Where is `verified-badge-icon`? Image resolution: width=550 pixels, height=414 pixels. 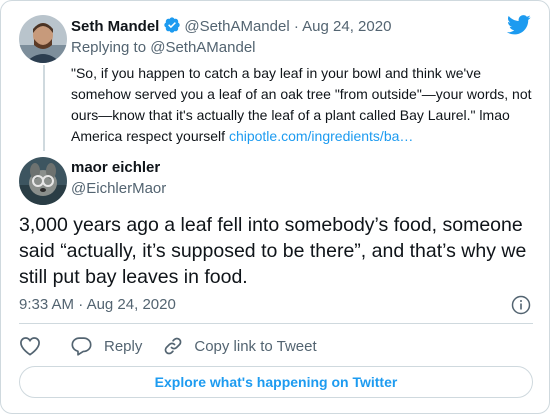 verified-badge-icon is located at coordinates (172, 28).